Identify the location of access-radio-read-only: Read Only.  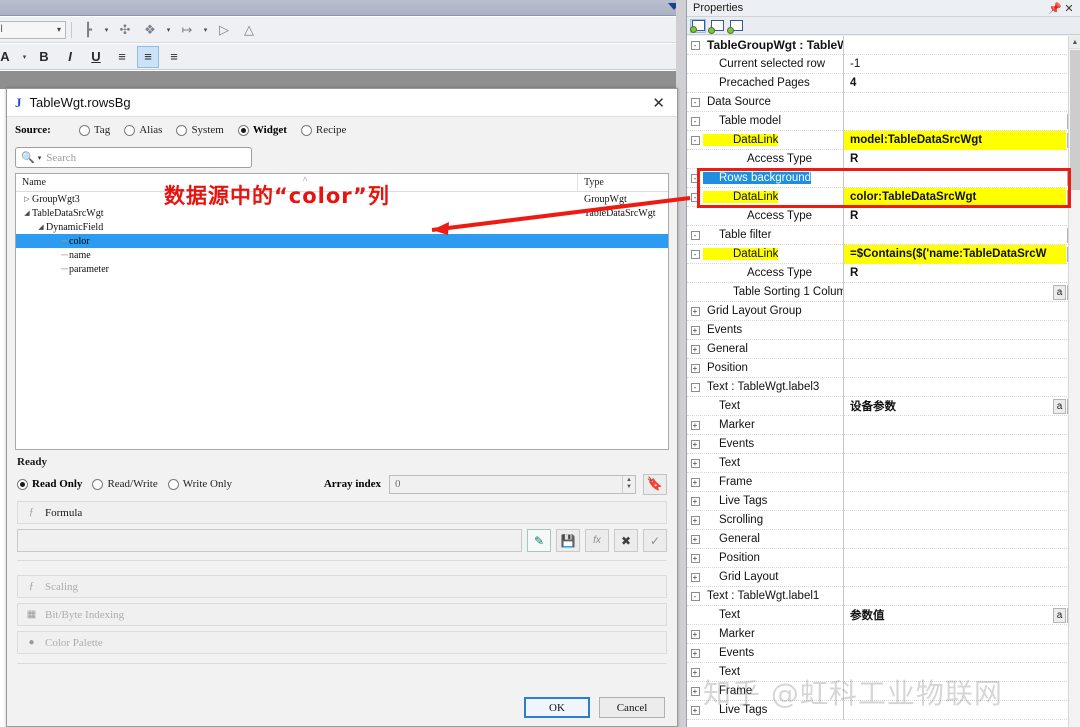
(49, 484).